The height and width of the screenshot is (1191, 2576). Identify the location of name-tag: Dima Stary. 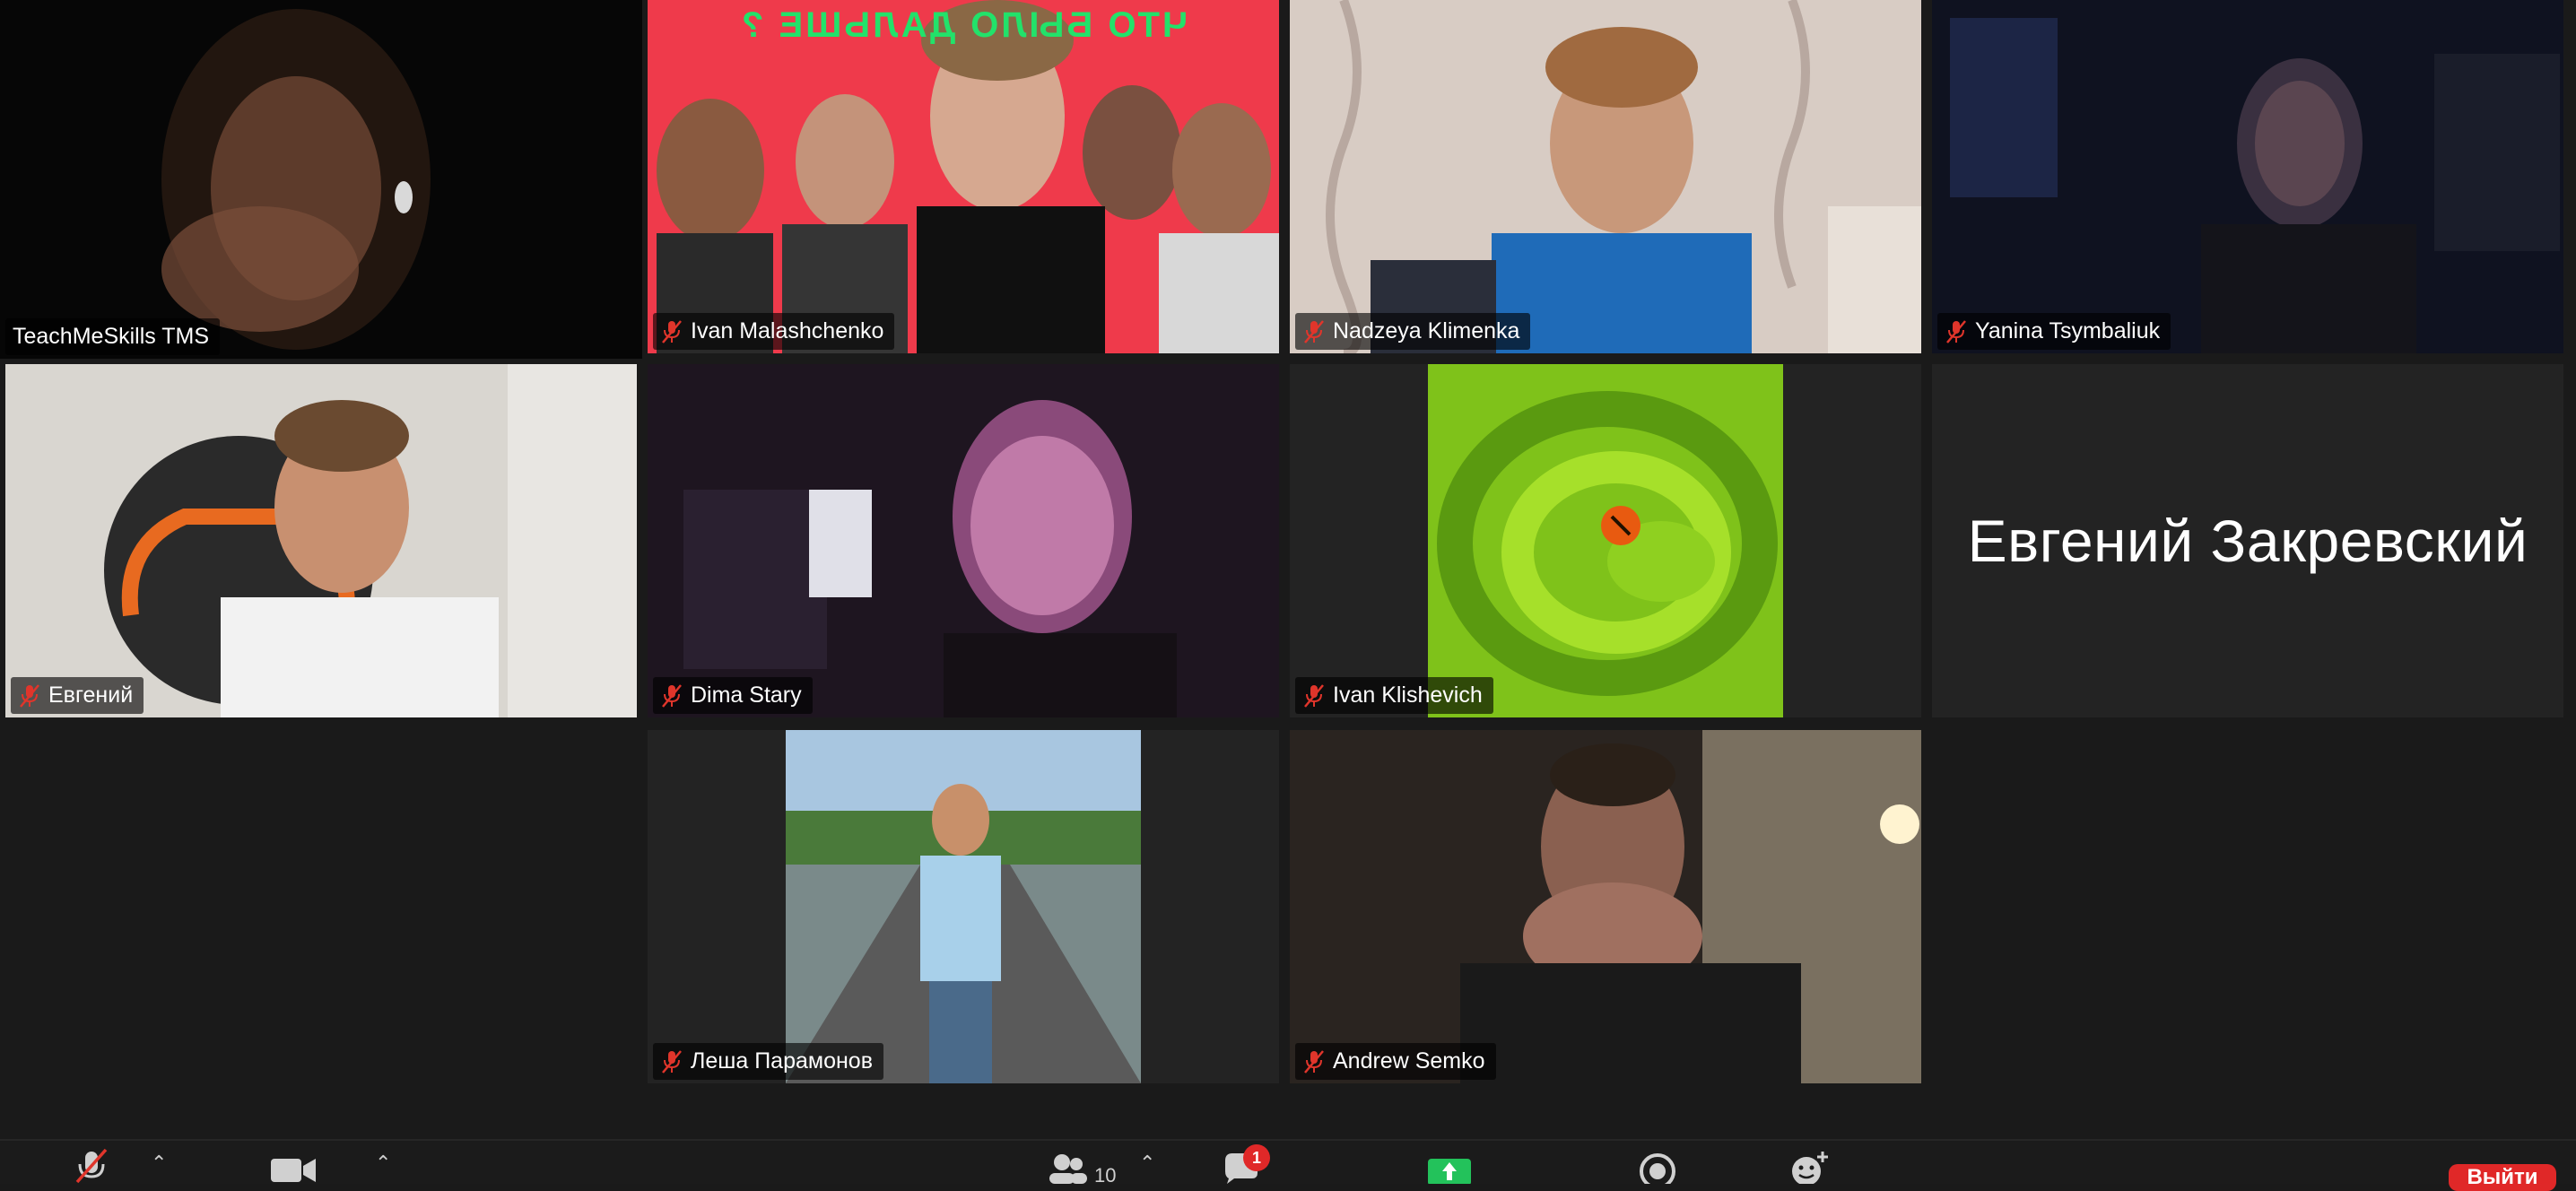
(733, 695).